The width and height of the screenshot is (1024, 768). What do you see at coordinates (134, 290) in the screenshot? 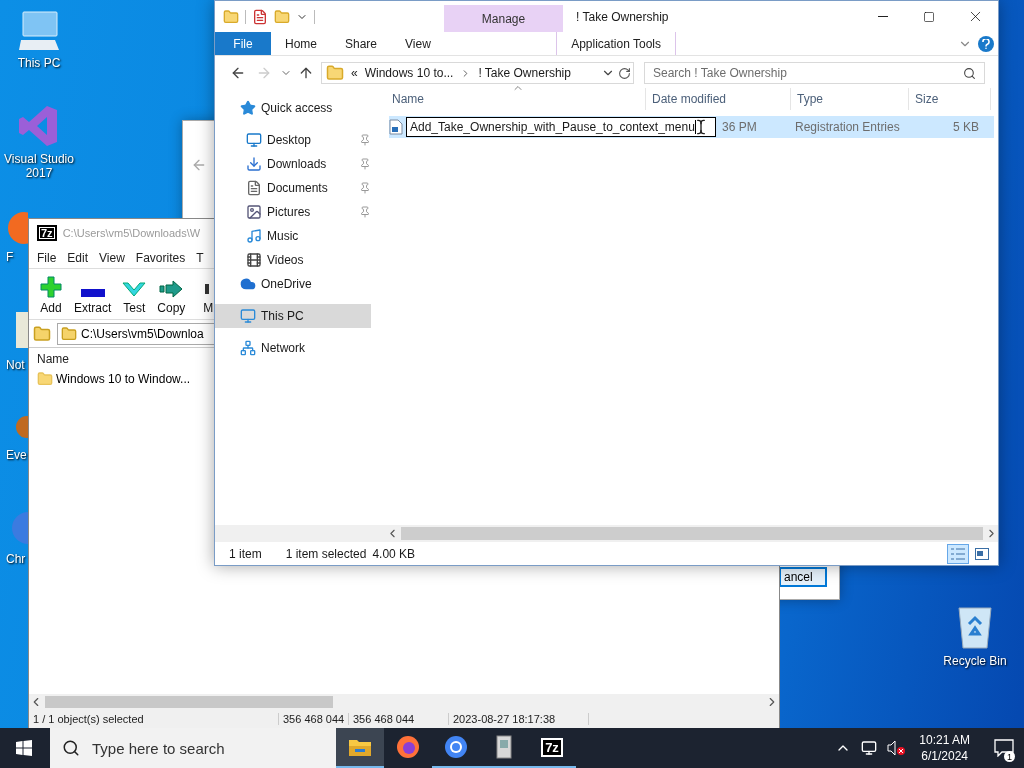
I see `check-mark-icon` at bounding box center [134, 290].